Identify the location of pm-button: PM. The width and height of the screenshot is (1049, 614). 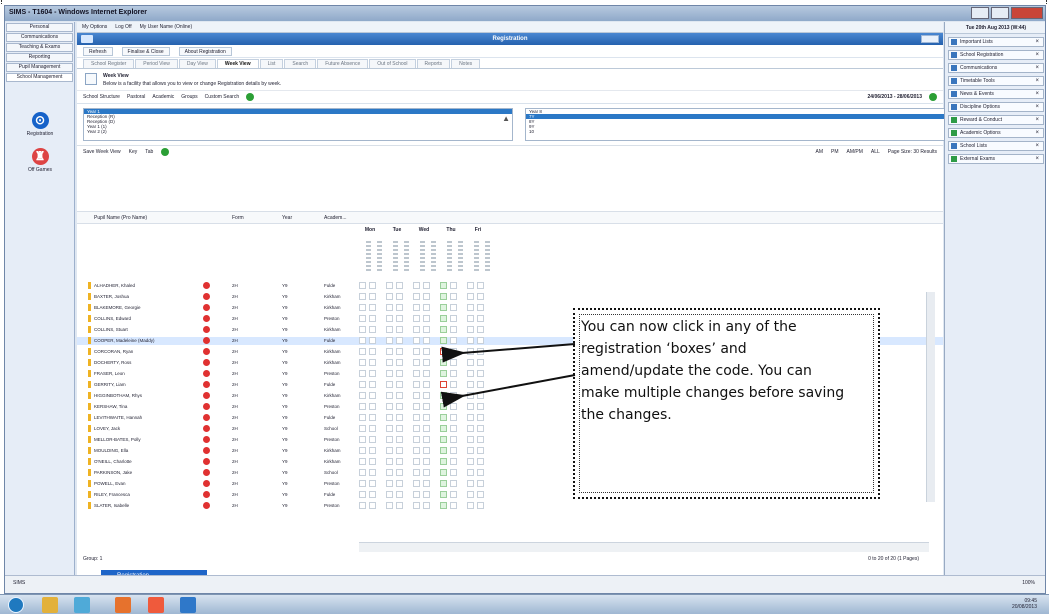
(835, 152).